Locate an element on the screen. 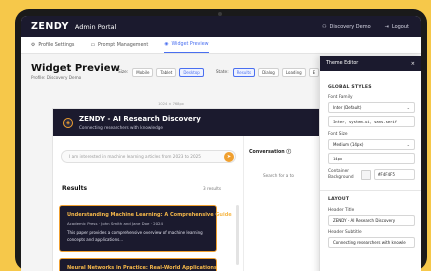  font-family-label: Font Family is located at coordinates (340, 97).